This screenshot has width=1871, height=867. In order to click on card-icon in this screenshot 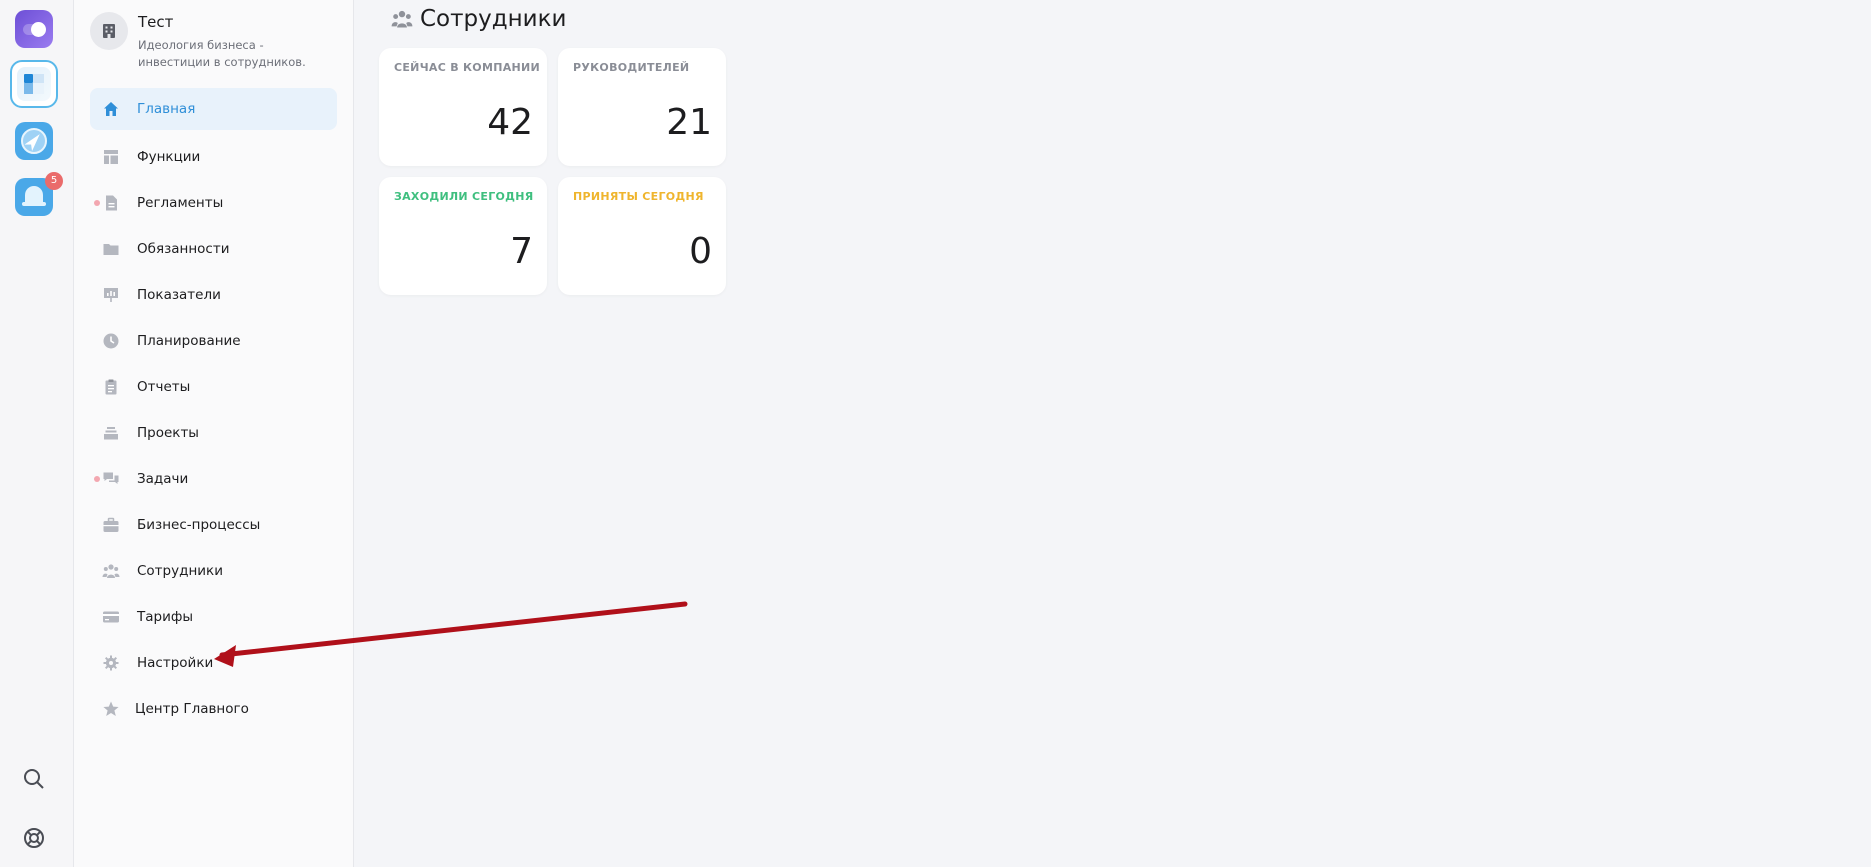, I will do `click(111, 617)`.